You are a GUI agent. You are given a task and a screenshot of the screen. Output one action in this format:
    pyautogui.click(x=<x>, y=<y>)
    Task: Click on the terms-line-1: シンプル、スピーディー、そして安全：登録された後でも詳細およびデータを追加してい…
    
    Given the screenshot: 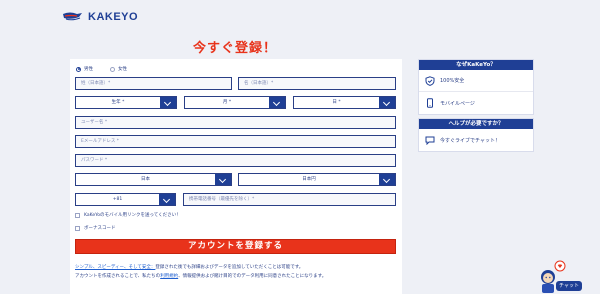 What is the action you would take?
    pyautogui.click(x=237, y=267)
    